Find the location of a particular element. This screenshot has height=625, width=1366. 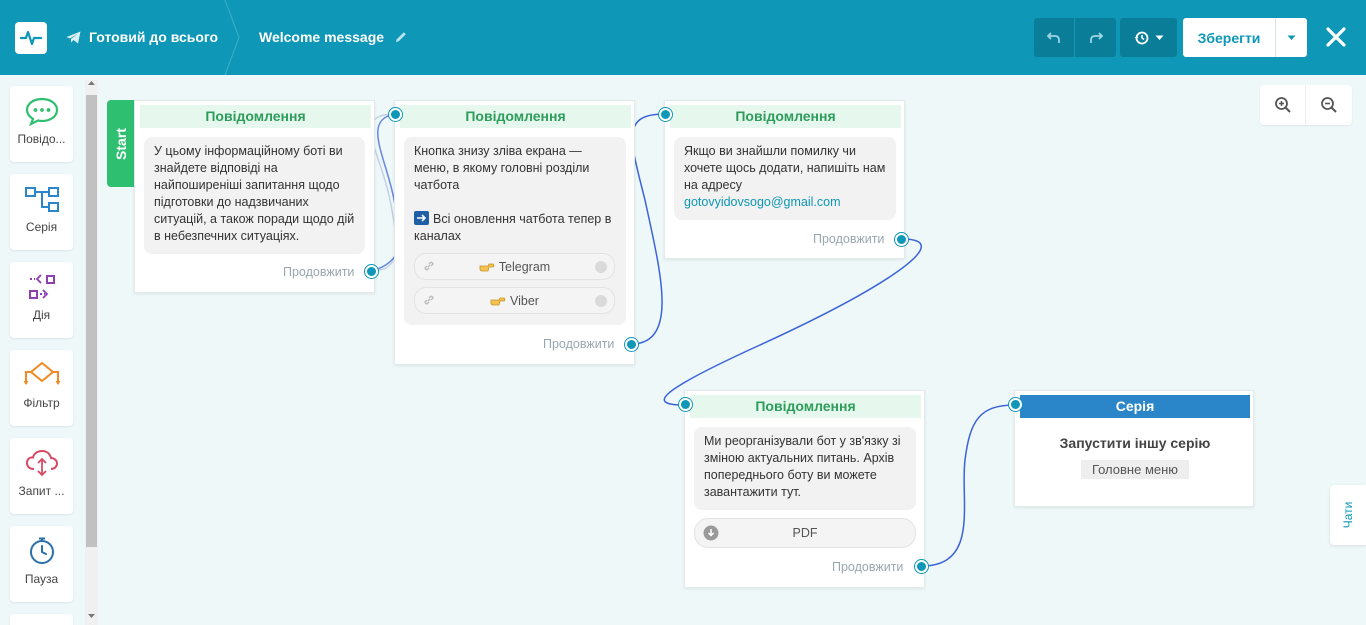

series-card: Серія Запустити іншу серію Головне меню is located at coordinates (1134, 448).